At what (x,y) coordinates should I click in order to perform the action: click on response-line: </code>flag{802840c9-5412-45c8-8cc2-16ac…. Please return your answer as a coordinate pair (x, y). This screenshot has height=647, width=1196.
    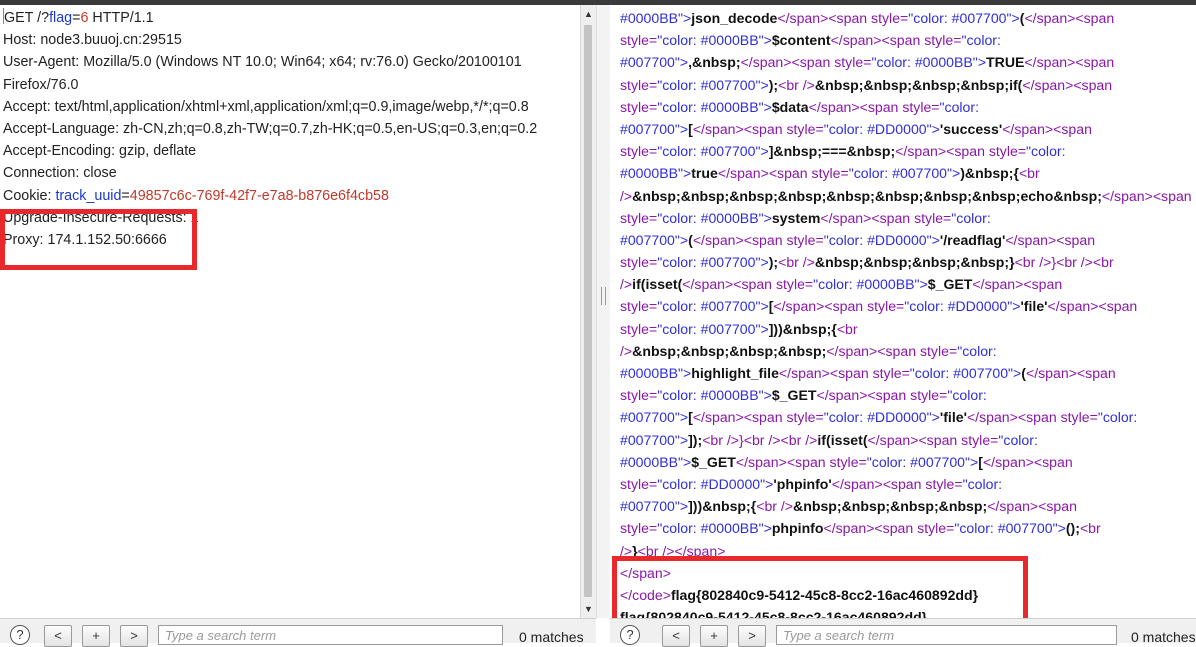
    Looking at the image, I should click on (908, 595).